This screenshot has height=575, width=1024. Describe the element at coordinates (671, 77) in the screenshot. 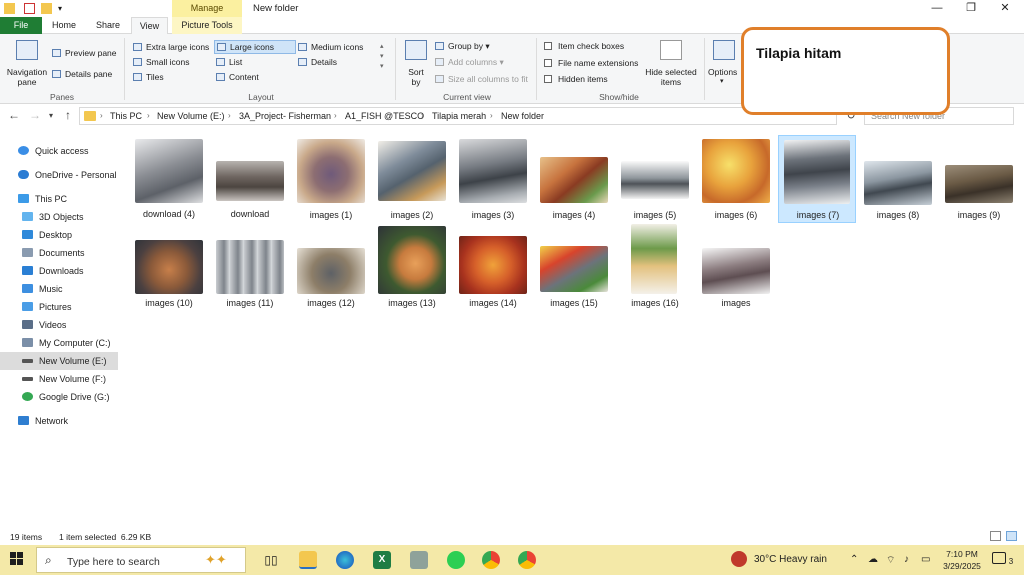

I see `hide-selected-items-button: Hide selected items` at that location.